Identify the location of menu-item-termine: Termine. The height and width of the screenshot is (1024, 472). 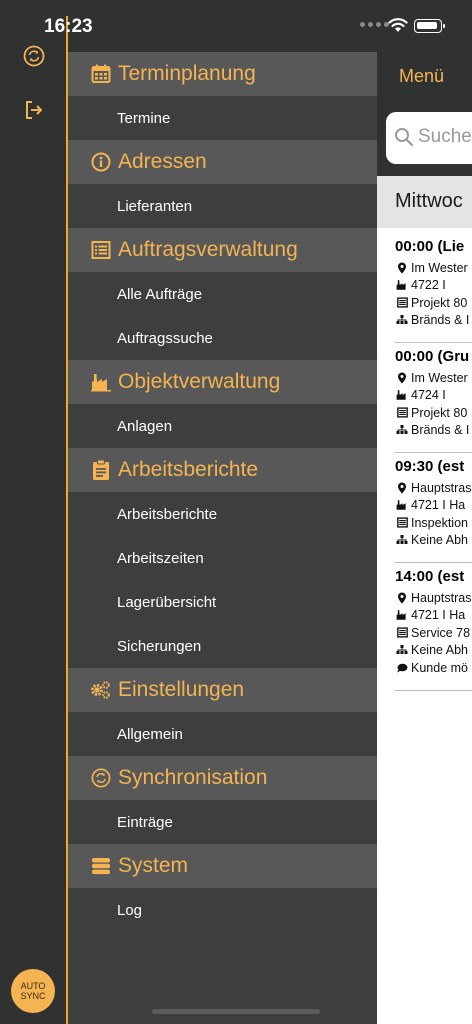
(222, 118).